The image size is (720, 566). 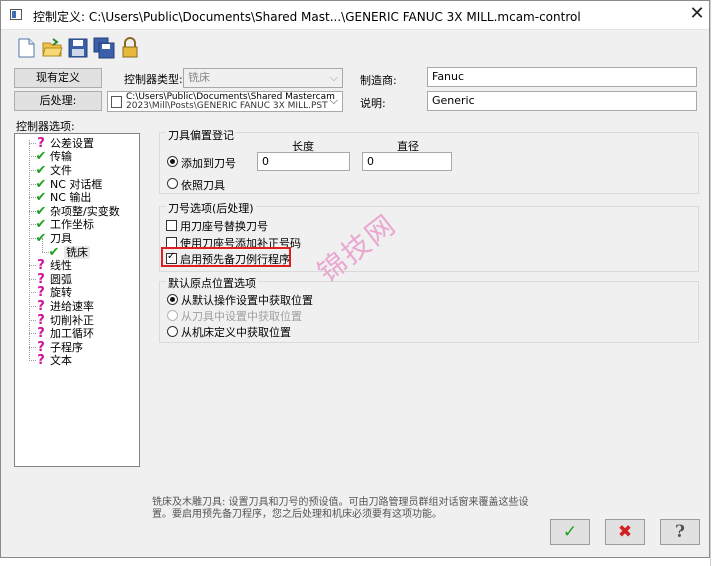 What do you see at coordinates (172, 299) in the screenshot?
I see `home-from-default-radio` at bounding box center [172, 299].